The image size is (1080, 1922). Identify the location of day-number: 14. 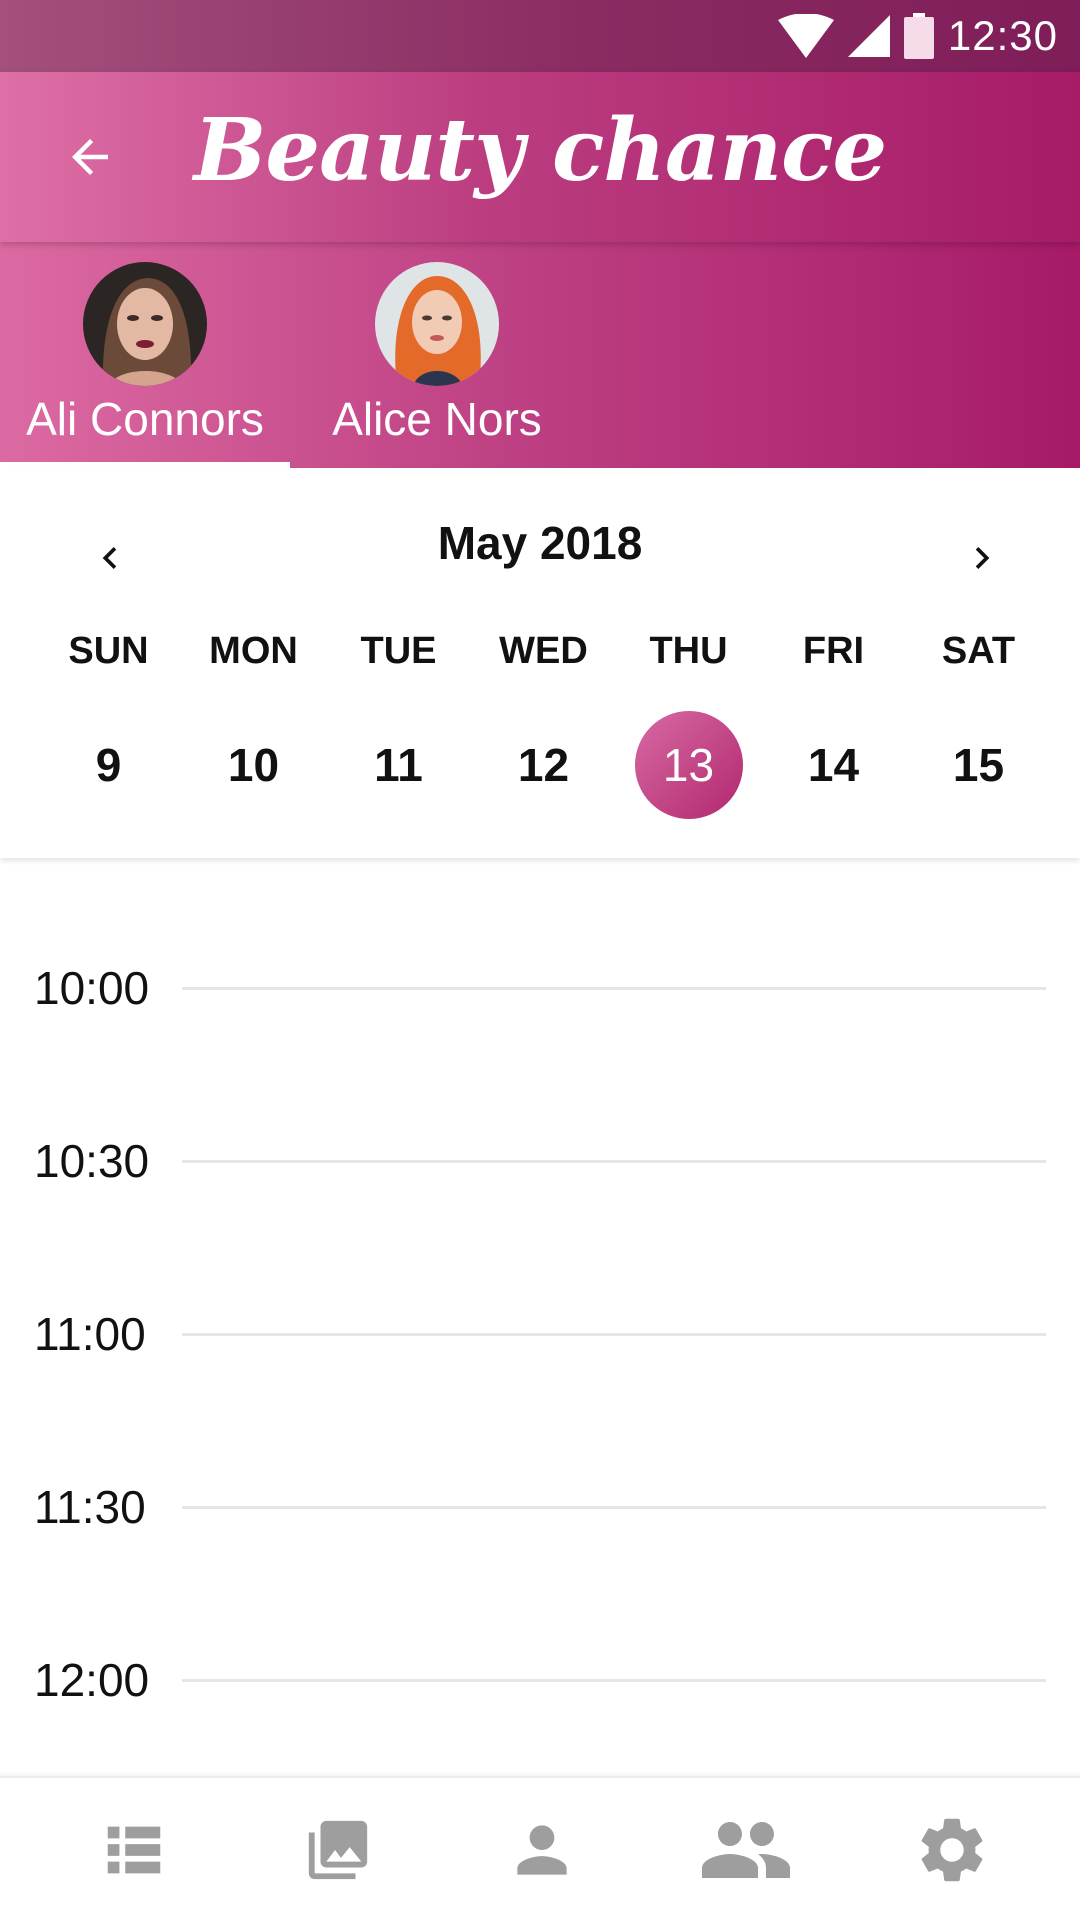
(833, 765).